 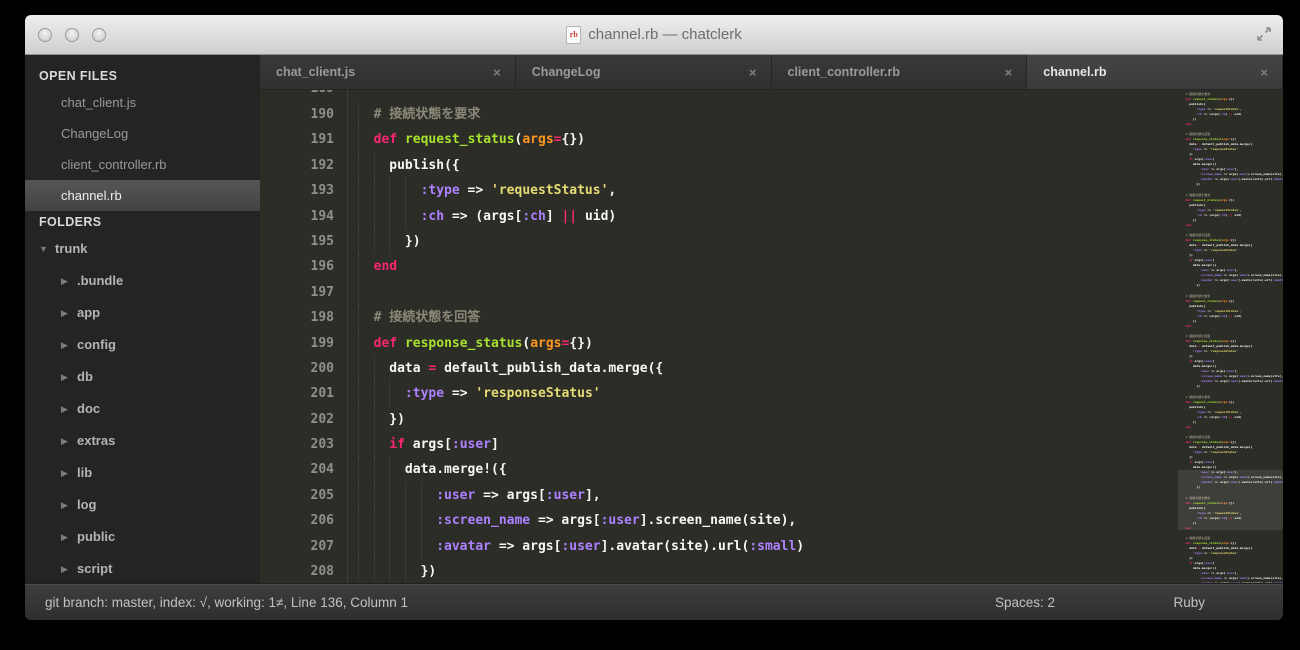 I want to click on code-line: 198 # 接続状態を回答, so click(x=719, y=318).